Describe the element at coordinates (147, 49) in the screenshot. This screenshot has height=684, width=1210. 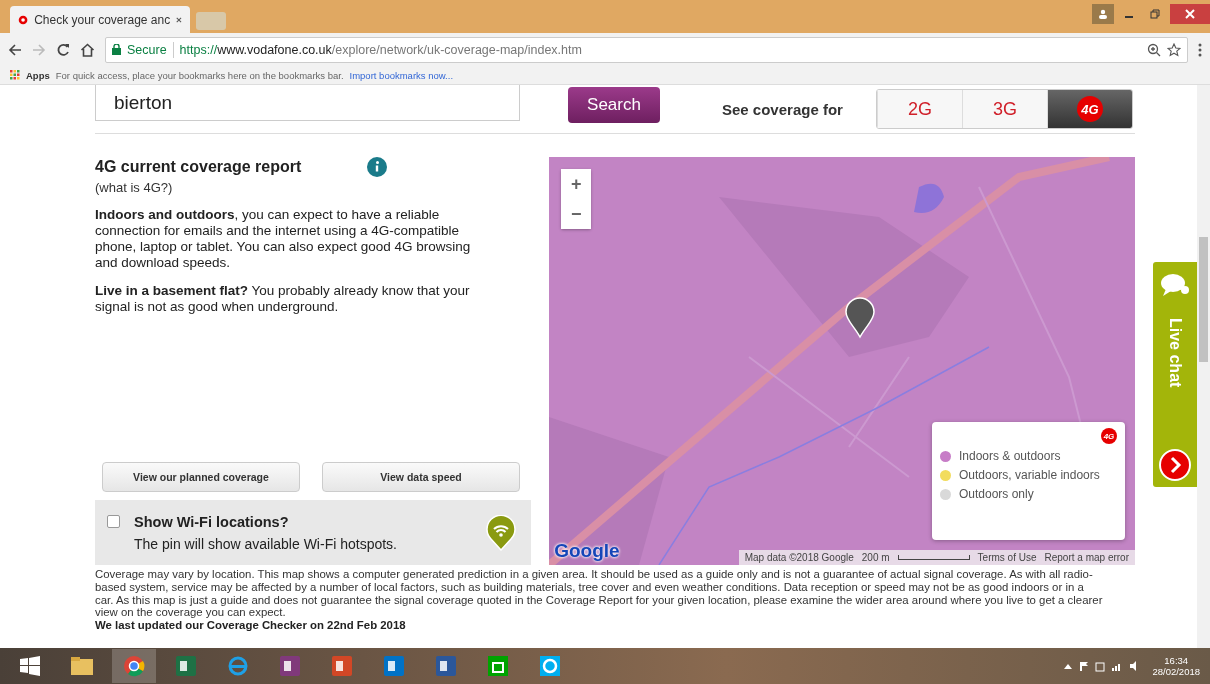
I see `secure-label: Secure` at that location.